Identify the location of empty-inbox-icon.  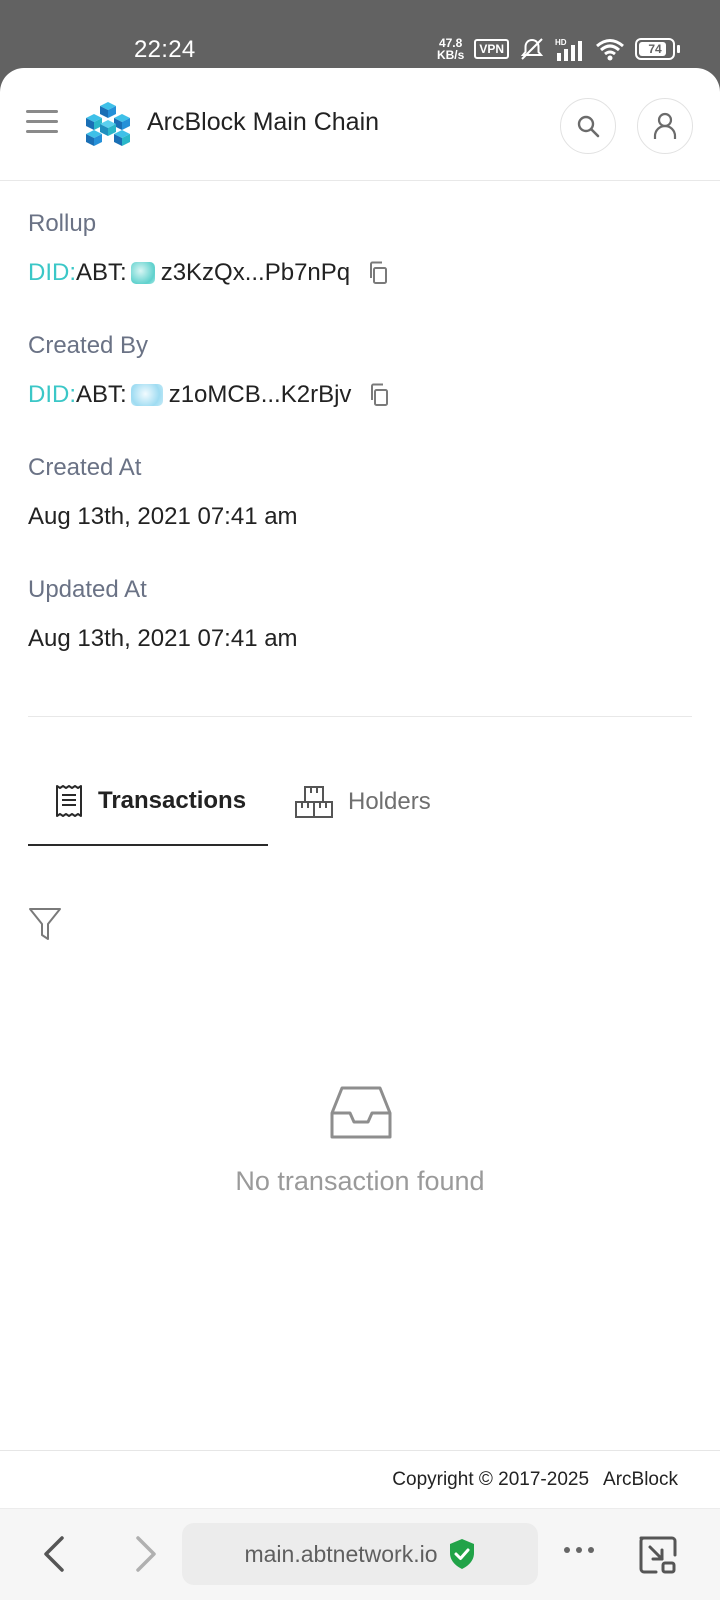
(361, 1112).